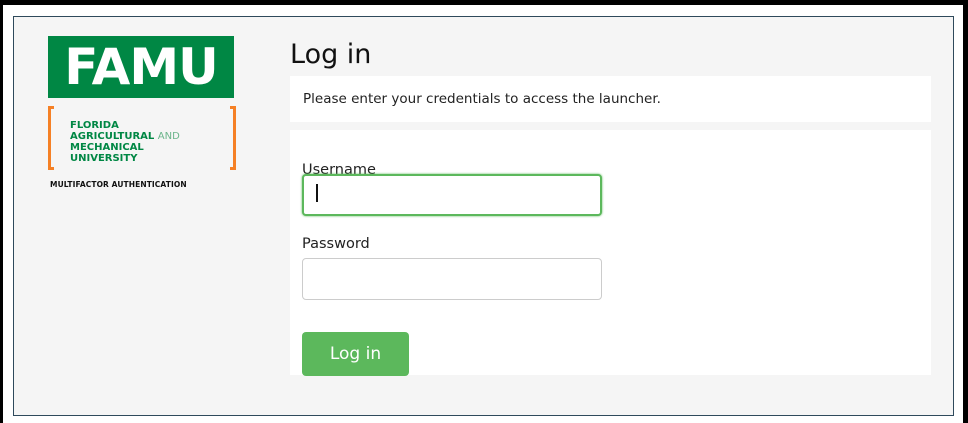 The height and width of the screenshot is (423, 968). Describe the element at coordinates (94, 125) in the screenshot. I see `logo-line-1: FLORIDA` at that location.